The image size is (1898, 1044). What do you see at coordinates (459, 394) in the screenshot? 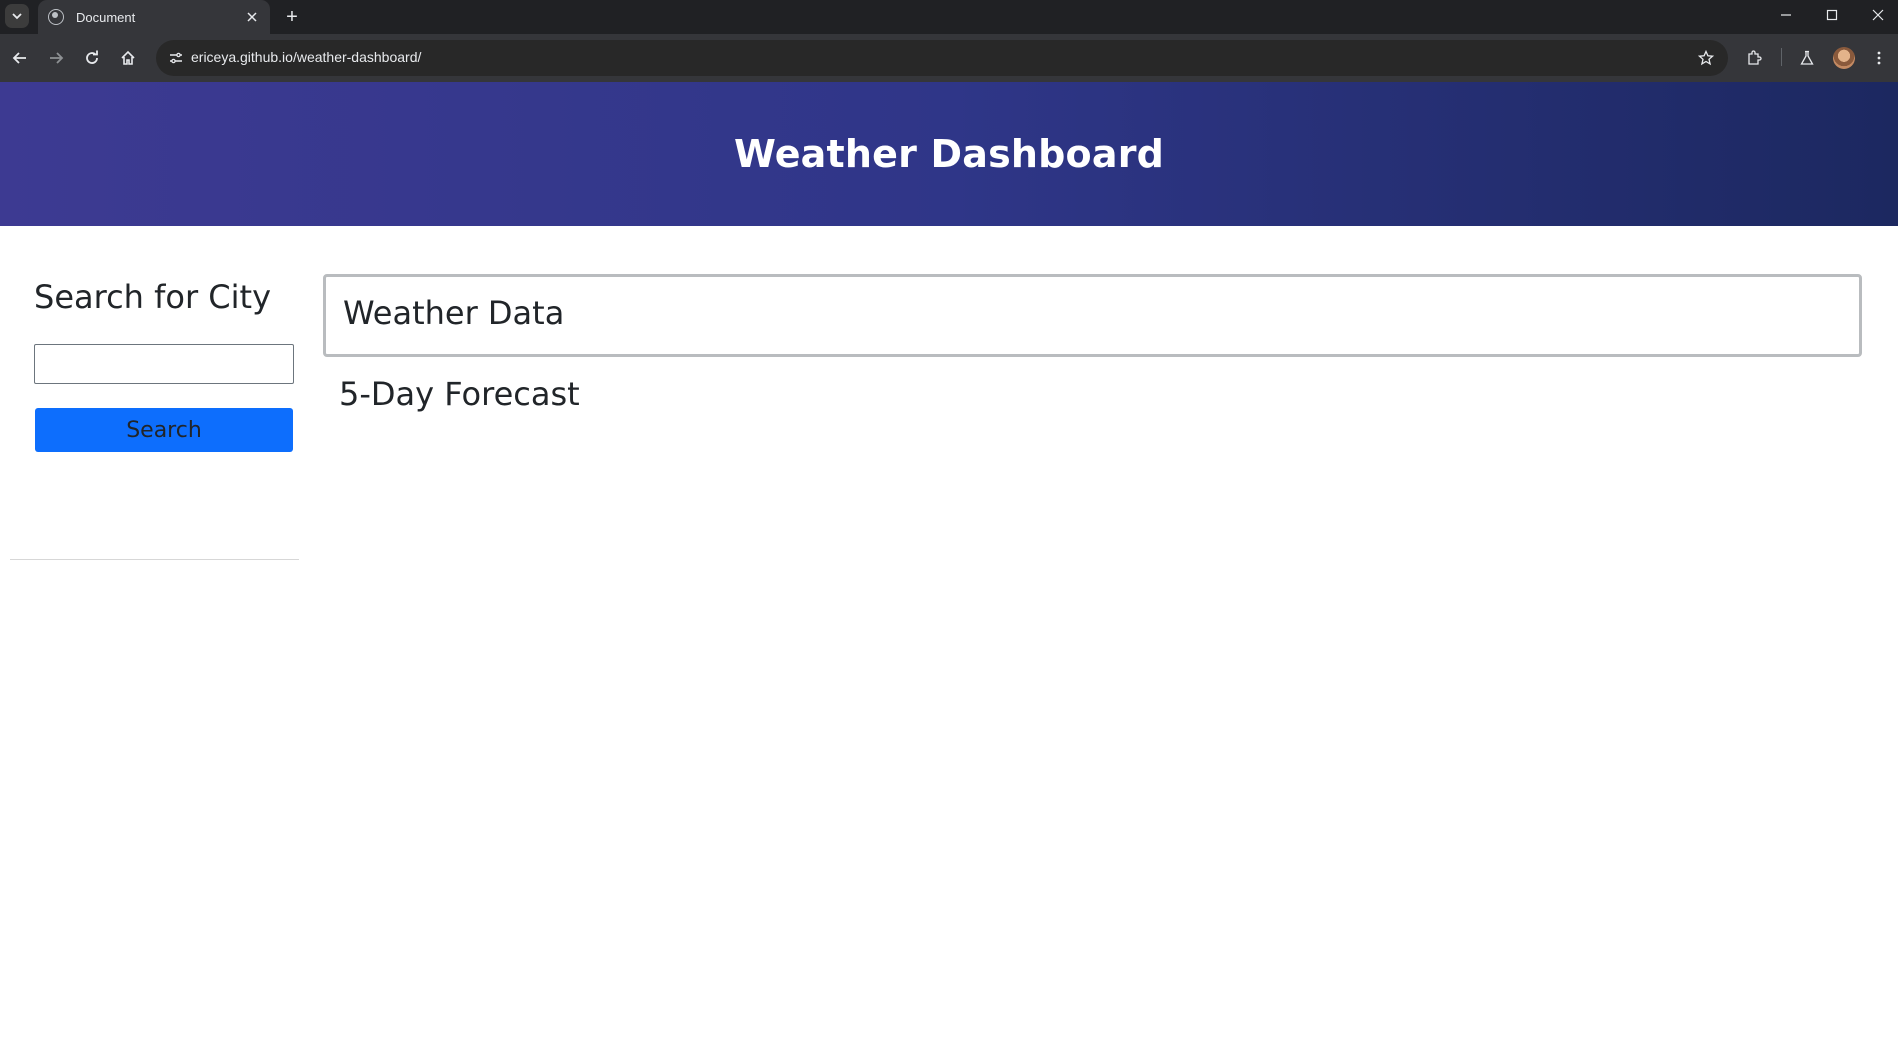
I see `forecast-title: 5-Day Forecast` at bounding box center [459, 394].